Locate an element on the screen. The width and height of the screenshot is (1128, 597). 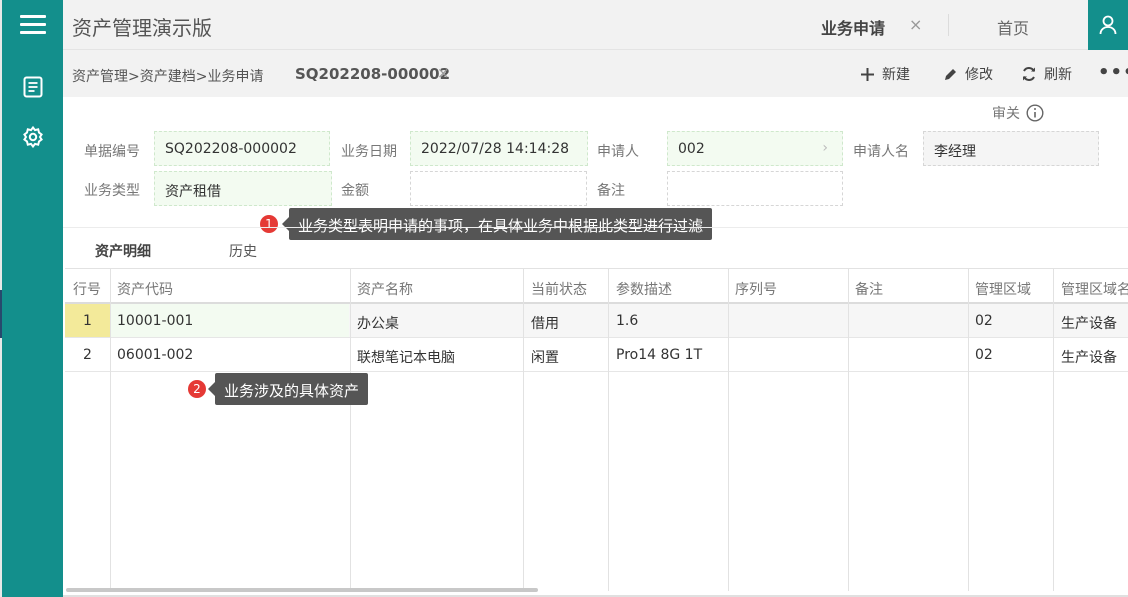
remark-field is located at coordinates (755, 188).